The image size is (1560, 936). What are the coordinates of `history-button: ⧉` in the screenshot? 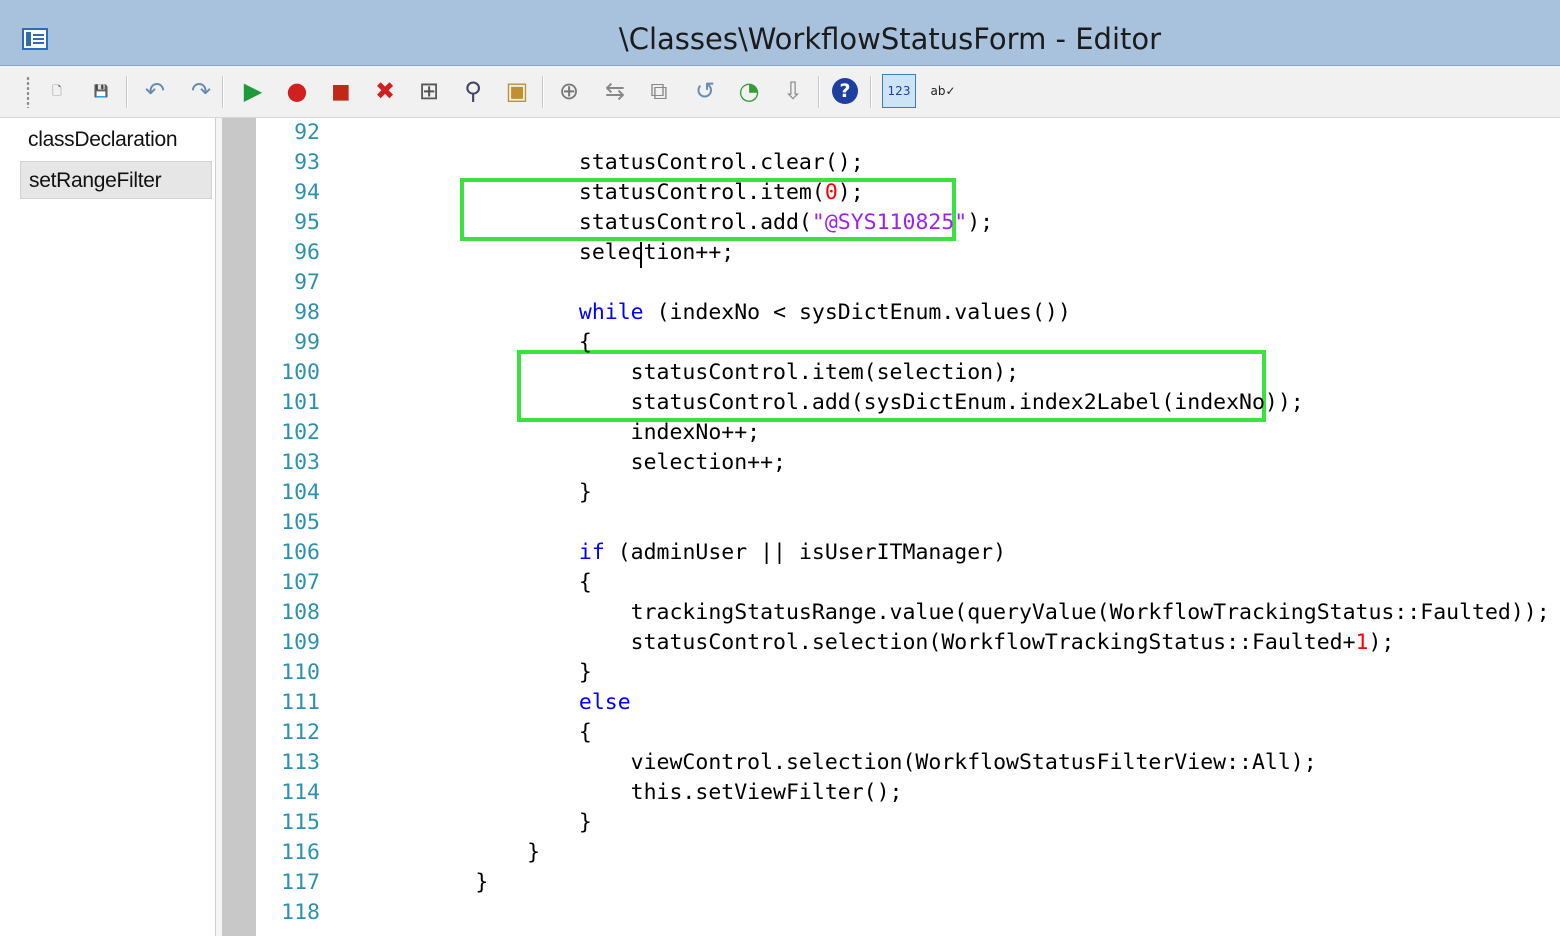 It's located at (659, 91).